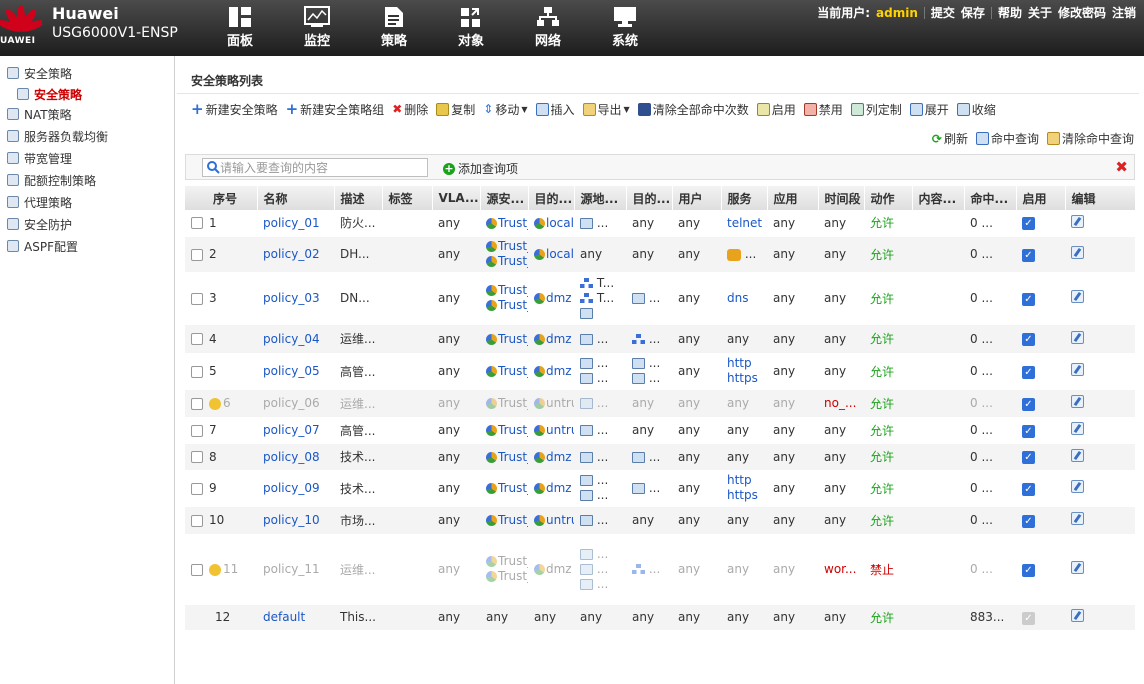 This screenshot has height=684, width=1144. What do you see at coordinates (39, 202) in the screenshot?
I see `sidebar-item-proxy: 代理策略` at bounding box center [39, 202].